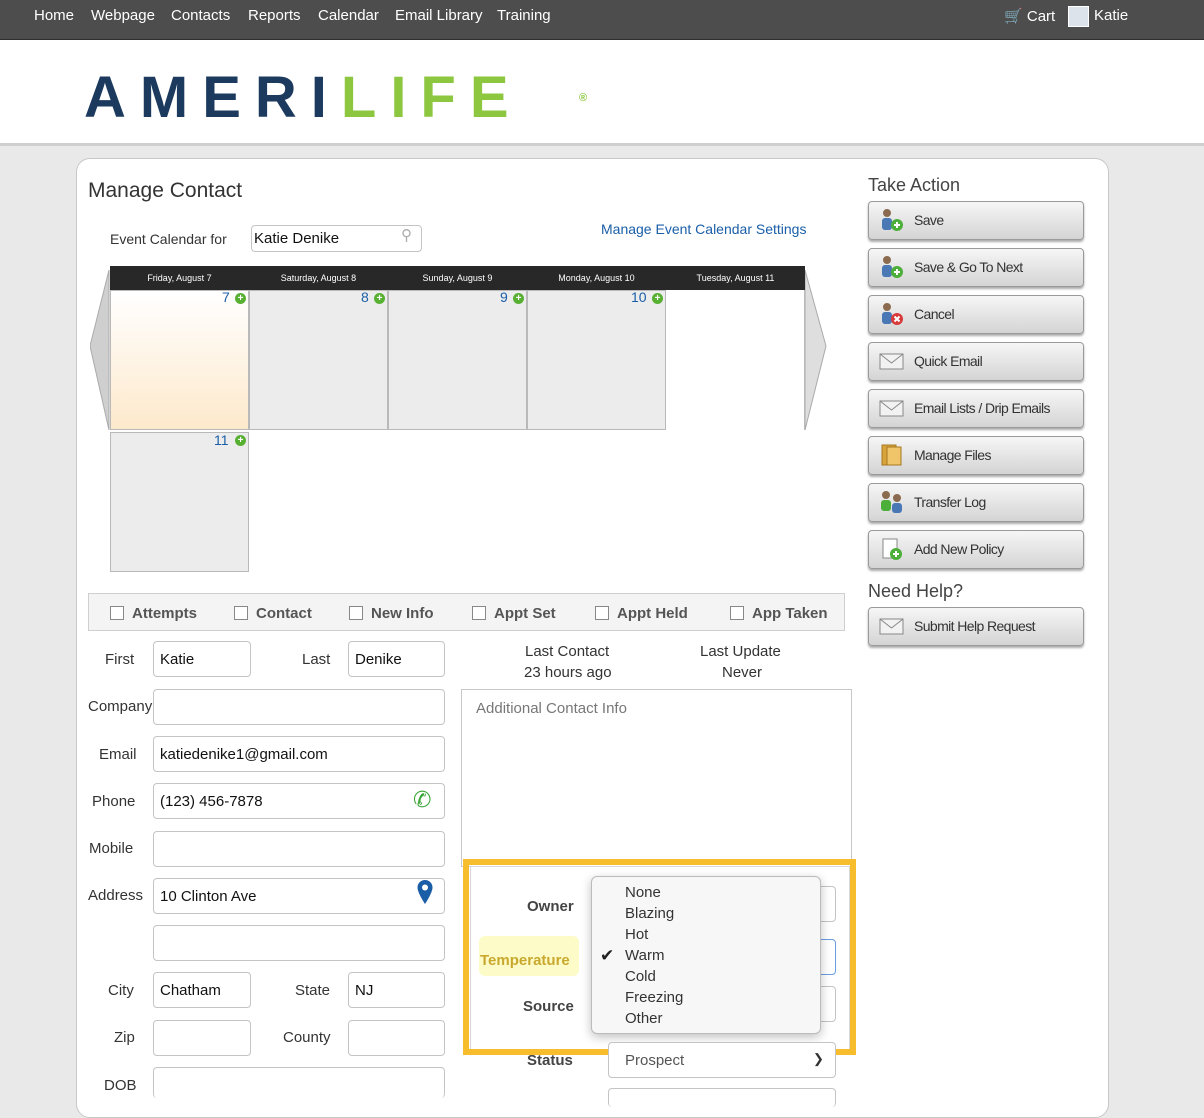  I want to click on day-header-sat: Saturday, August 8, so click(318, 278).